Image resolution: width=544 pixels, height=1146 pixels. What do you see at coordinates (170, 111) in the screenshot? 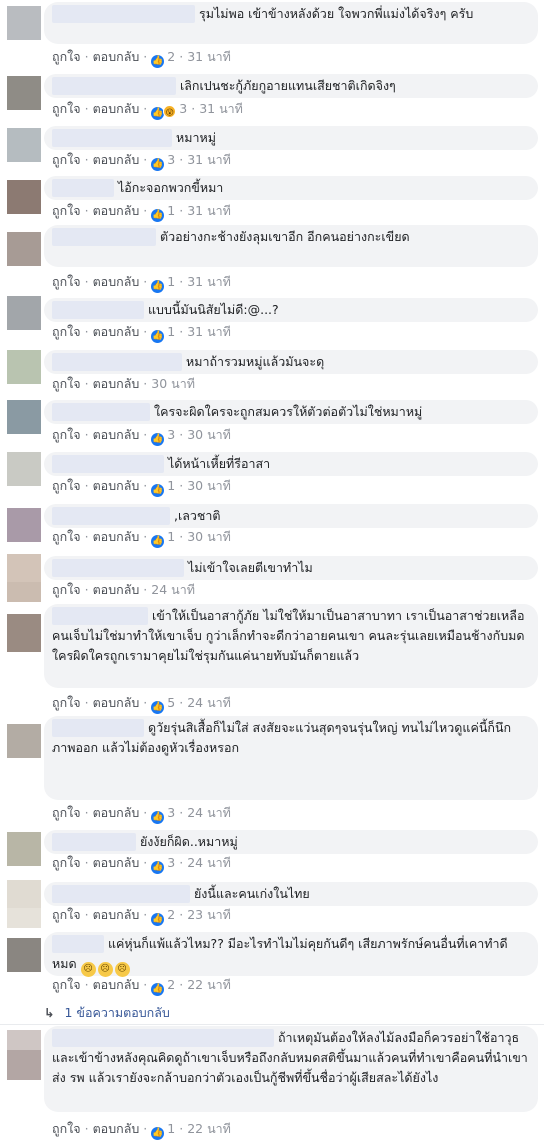
I see `haha-reaction-icon: 😮` at bounding box center [170, 111].